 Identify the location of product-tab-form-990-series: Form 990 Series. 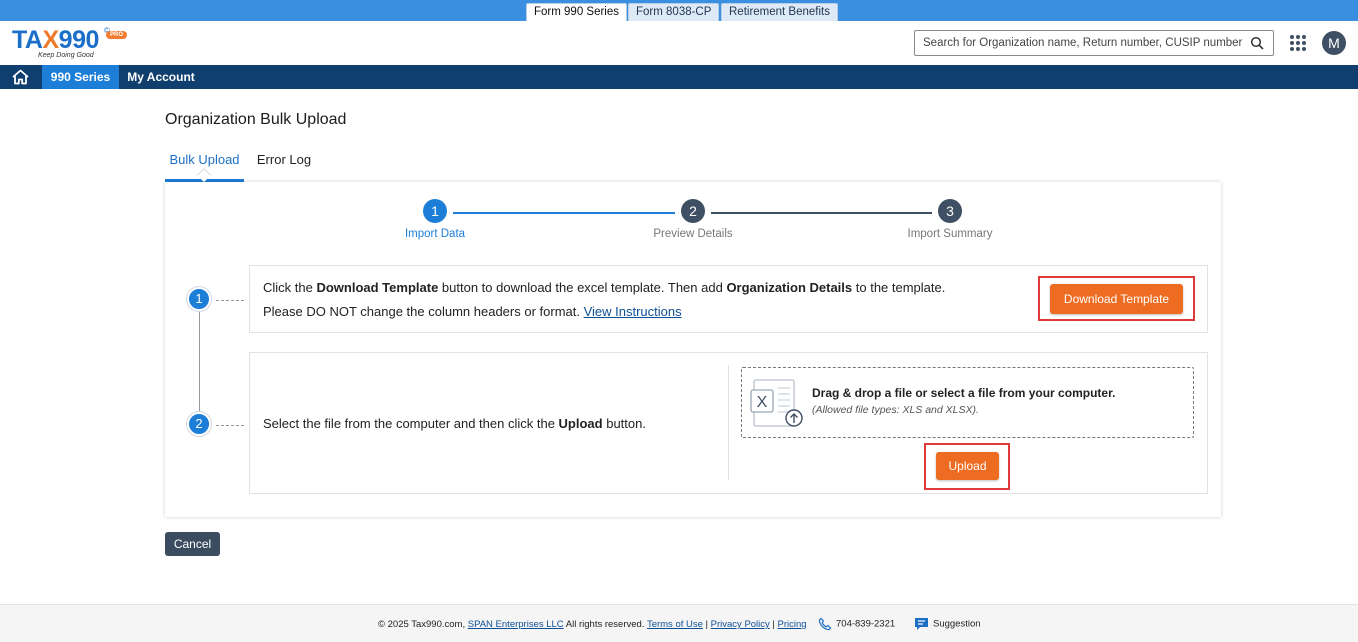
(577, 12).